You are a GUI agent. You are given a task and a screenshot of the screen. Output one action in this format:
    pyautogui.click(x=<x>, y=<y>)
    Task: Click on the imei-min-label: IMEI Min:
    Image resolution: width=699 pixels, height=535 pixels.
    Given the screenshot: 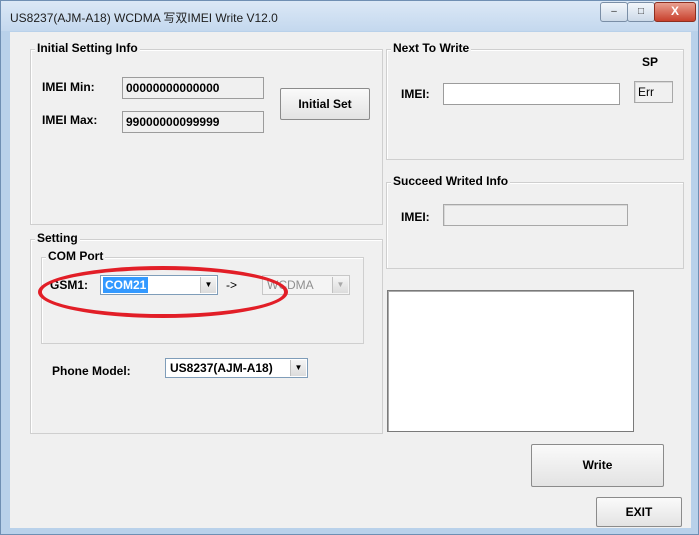 What is the action you would take?
    pyautogui.click(x=68, y=87)
    